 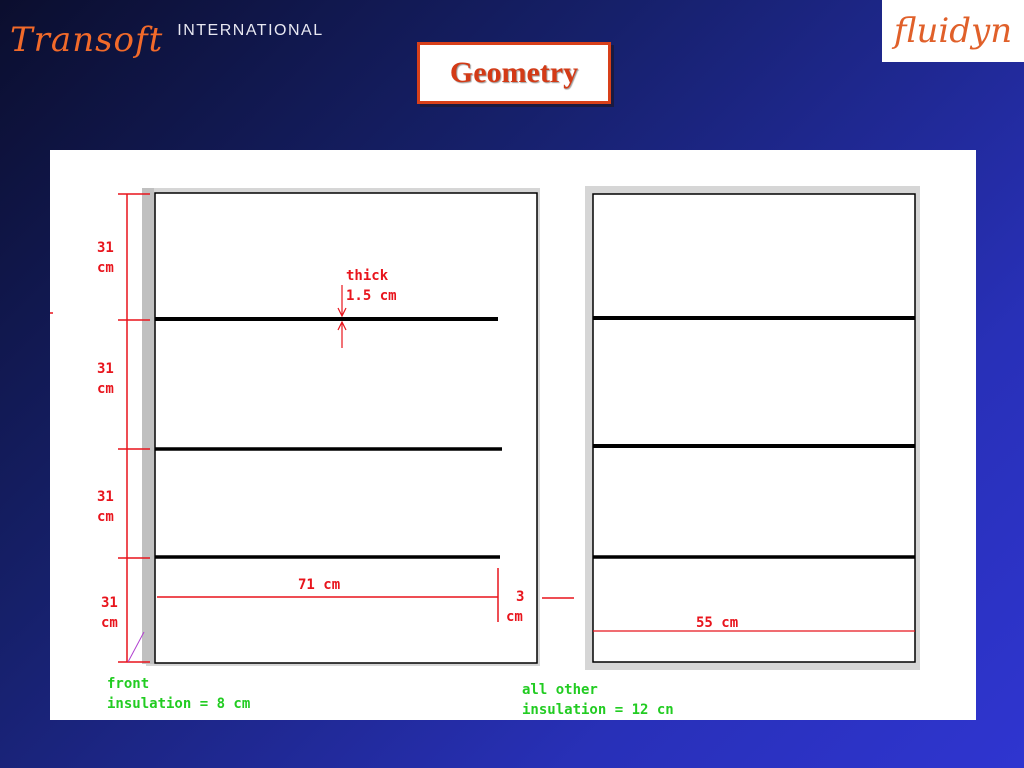 What do you see at coordinates (105, 248) in the screenshot?
I see `height-1-value: 31` at bounding box center [105, 248].